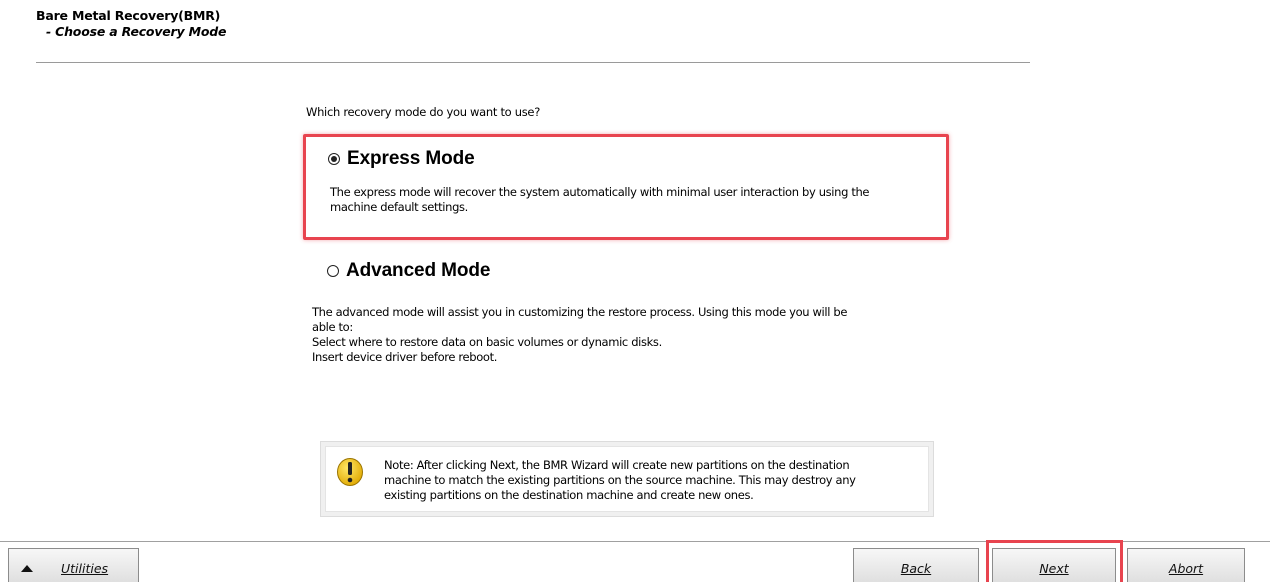 Image resolution: width=1270 pixels, height=582 pixels. I want to click on advanced-mode-label: Advanced Mode, so click(418, 270).